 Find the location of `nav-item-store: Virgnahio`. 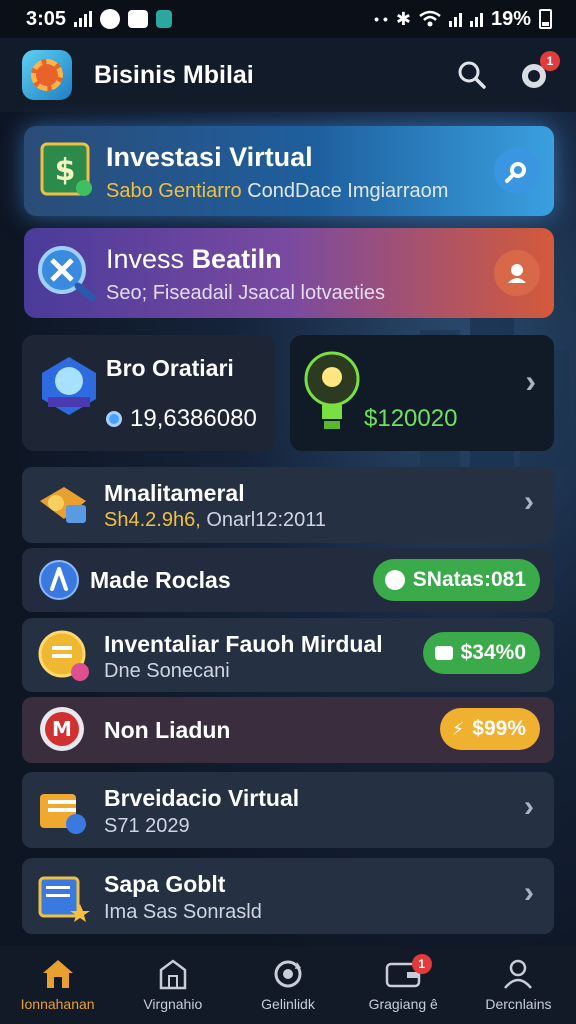

nav-item-store: Virgnahio is located at coordinates (172, 985).